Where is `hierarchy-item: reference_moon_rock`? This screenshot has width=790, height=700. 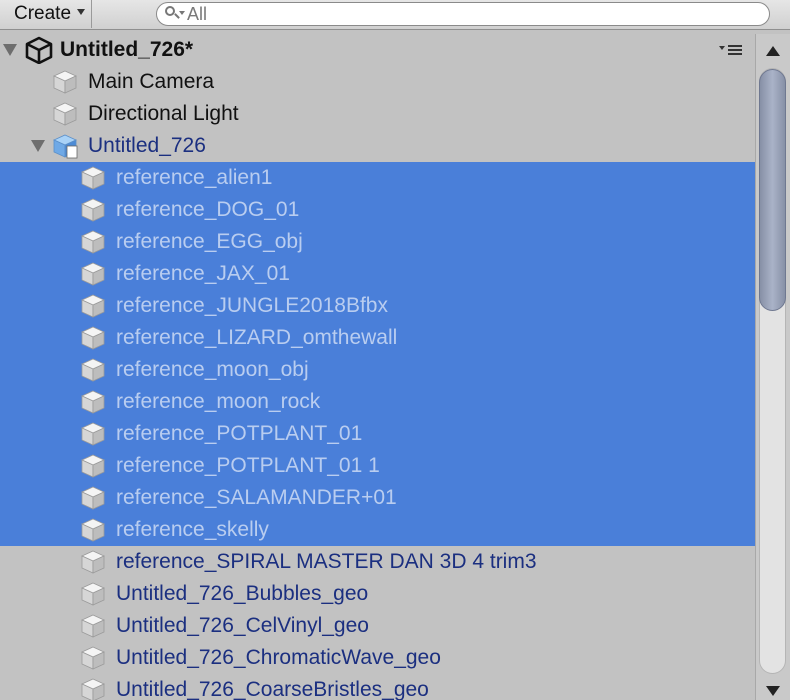 hierarchy-item: reference_moon_rock is located at coordinates (377, 402).